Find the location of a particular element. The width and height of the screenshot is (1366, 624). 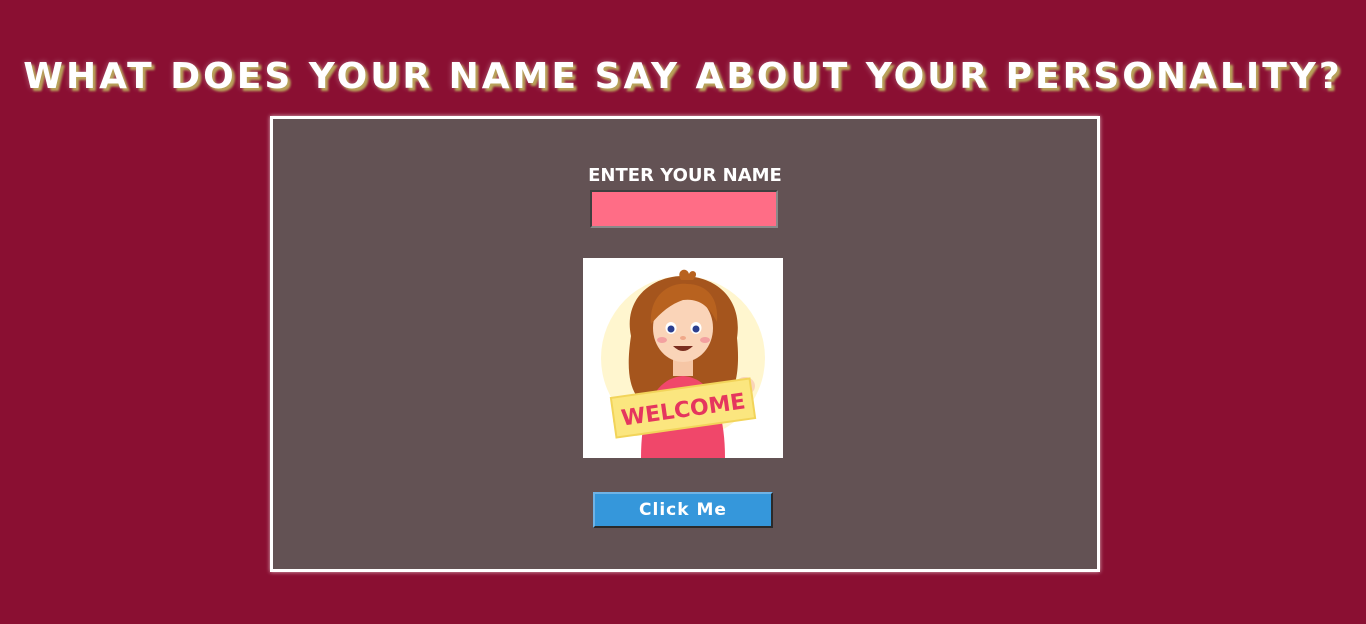

welcome-image: WELCOME is located at coordinates (683, 358).